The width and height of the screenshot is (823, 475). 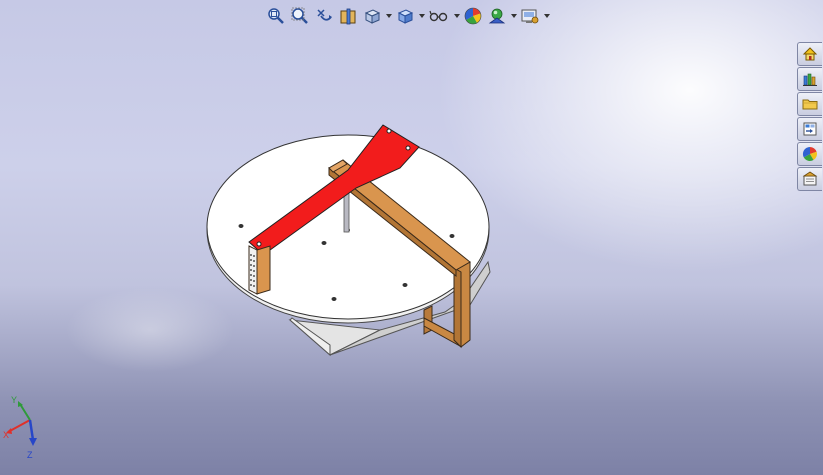 I want to click on edit-appearance-icon, so click(x=473, y=16).